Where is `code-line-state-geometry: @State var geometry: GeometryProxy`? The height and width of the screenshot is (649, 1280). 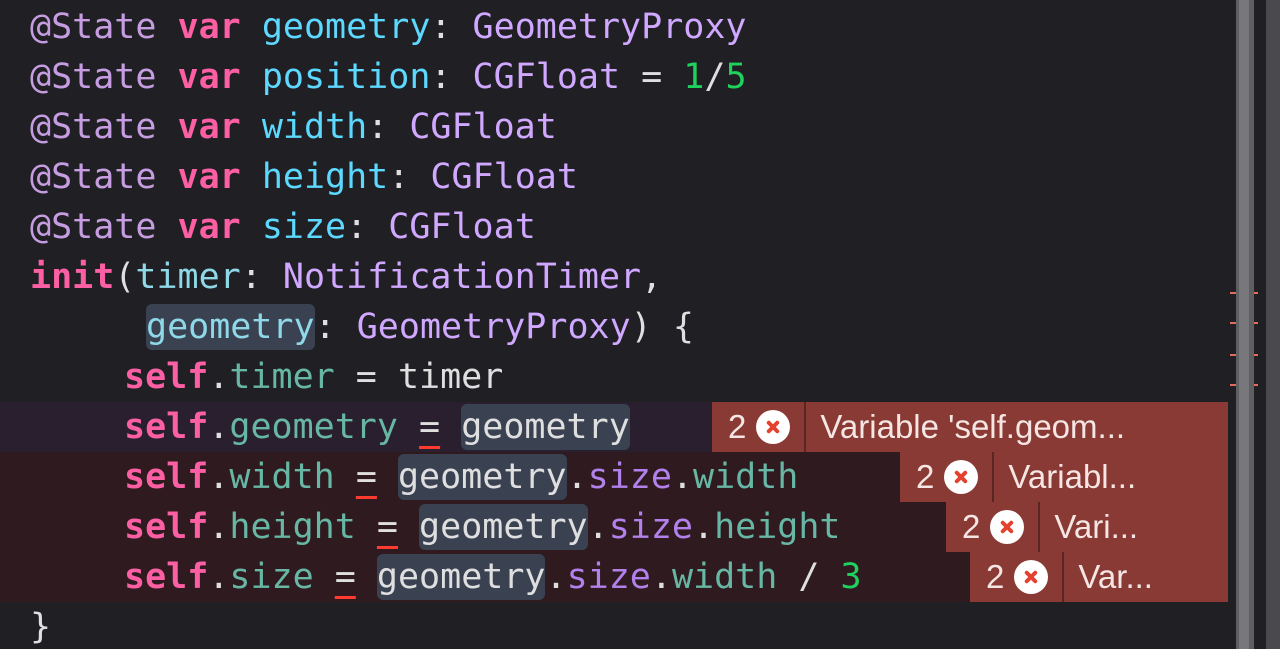
code-line-state-geometry: @State var geometry: GeometryProxy is located at coordinates (614, 27).